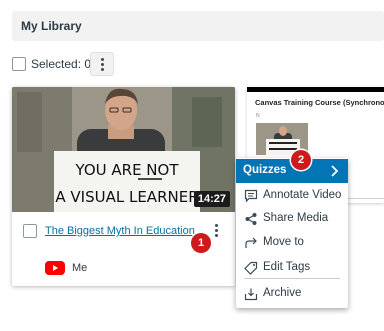  What do you see at coordinates (283, 242) in the screenshot?
I see `menu-item-label: Move to` at bounding box center [283, 242].